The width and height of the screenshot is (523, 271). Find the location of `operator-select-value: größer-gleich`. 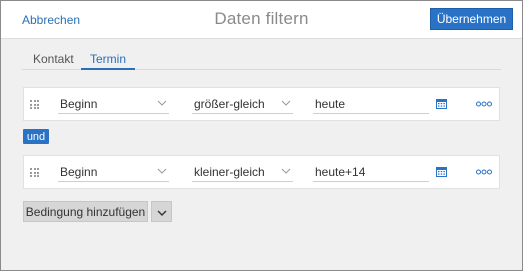

operator-select-value: größer-gleich is located at coordinates (229, 104).